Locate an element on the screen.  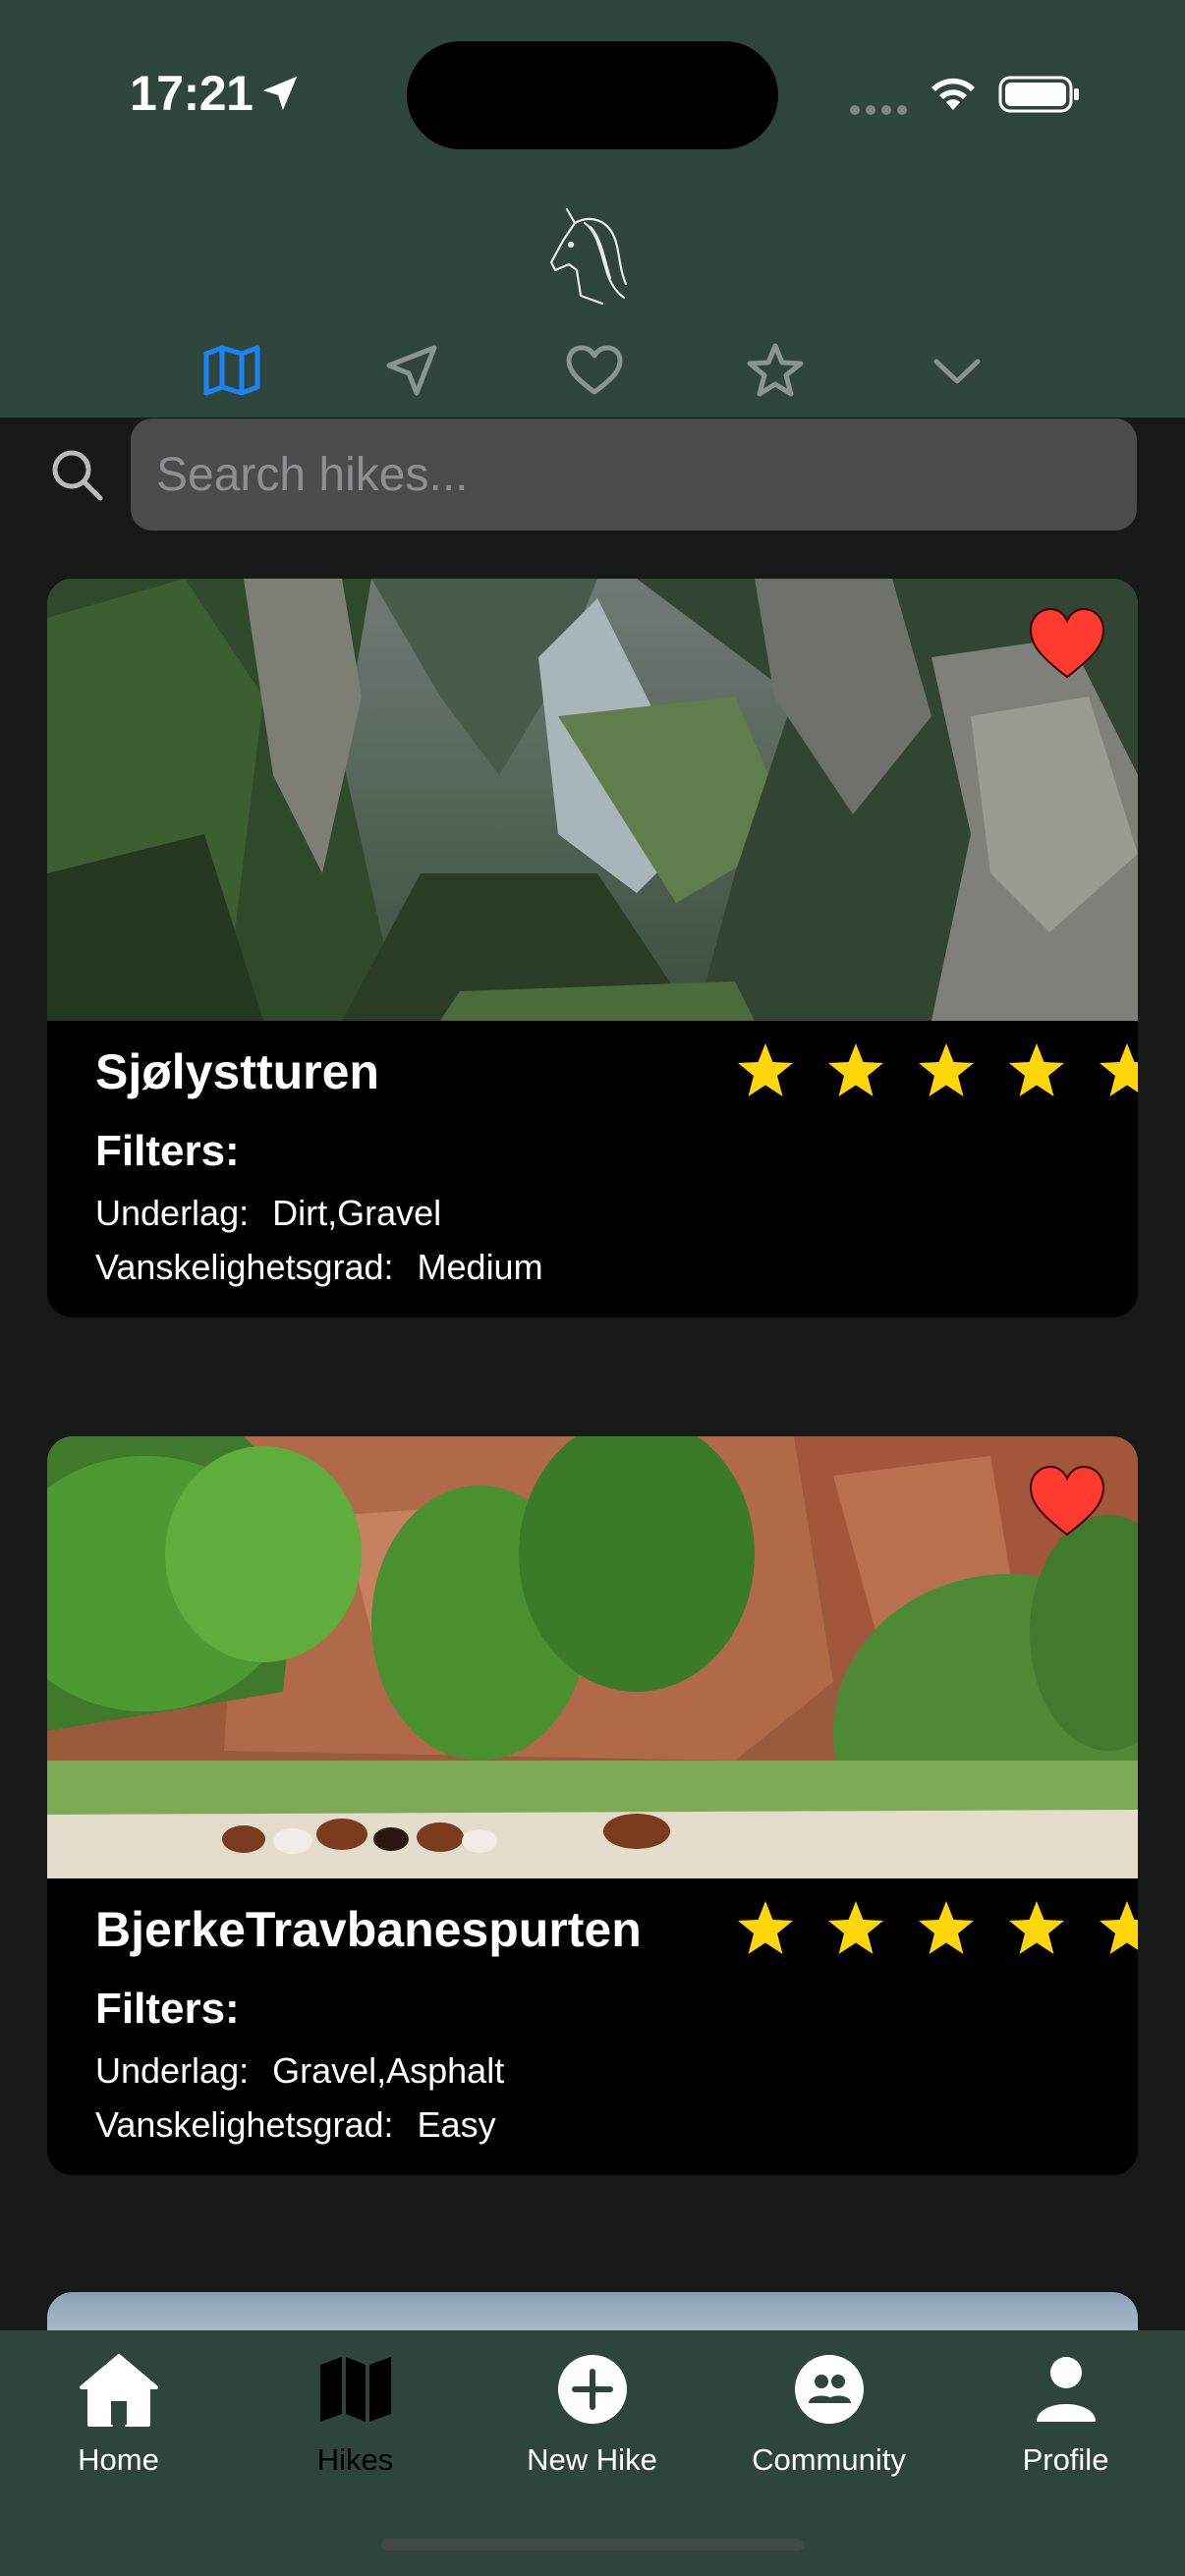
status-time: 17:21 is located at coordinates (192, 93).